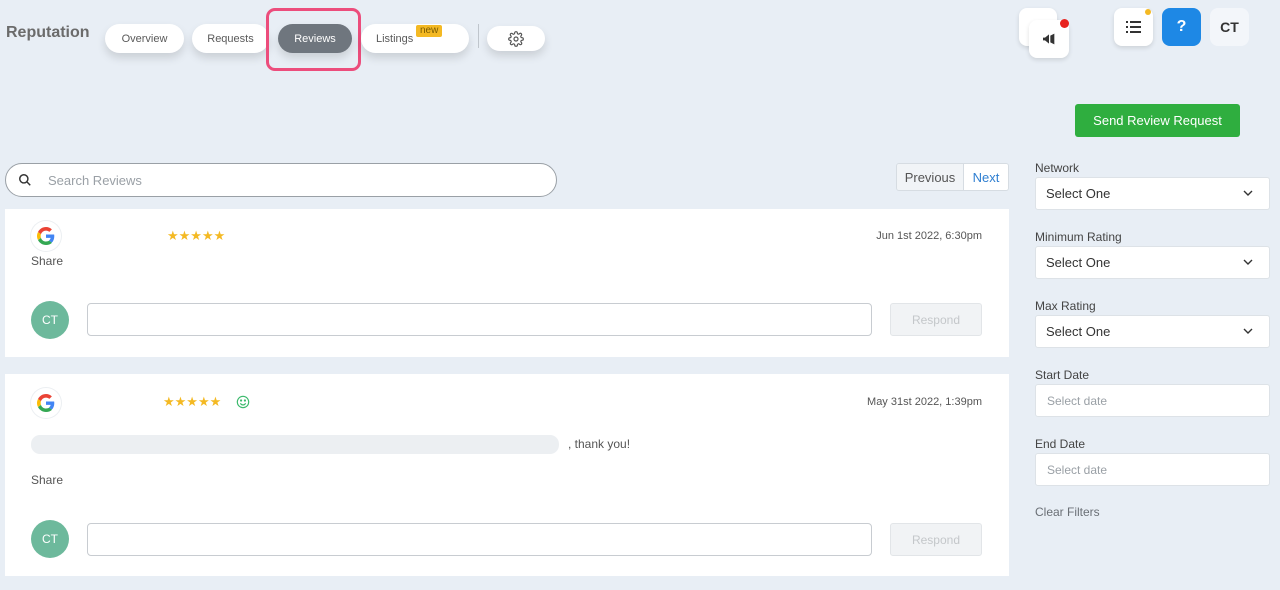  Describe the element at coordinates (1078, 331) in the screenshot. I see `max-rating-select-value: Select One` at that location.